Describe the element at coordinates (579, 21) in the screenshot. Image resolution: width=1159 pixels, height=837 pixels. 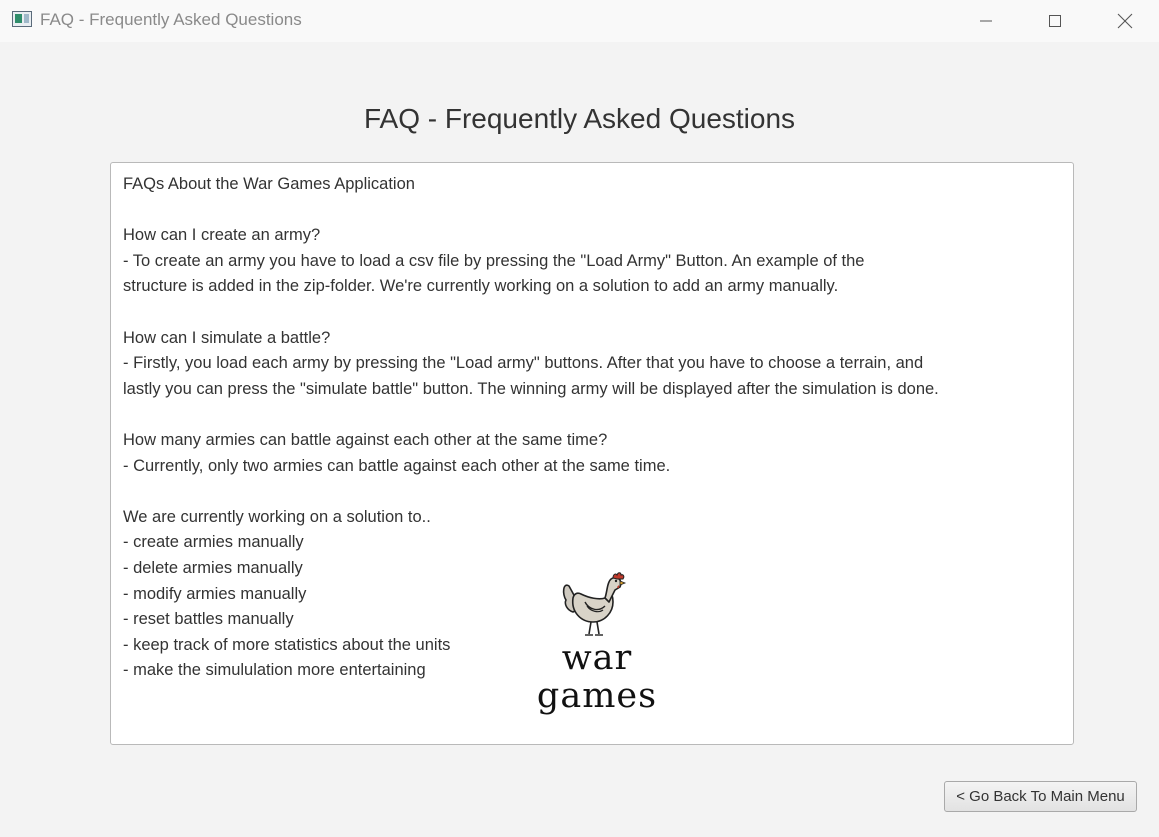
I see `title-bar: FAQ - Frequently Asked Questions` at that location.